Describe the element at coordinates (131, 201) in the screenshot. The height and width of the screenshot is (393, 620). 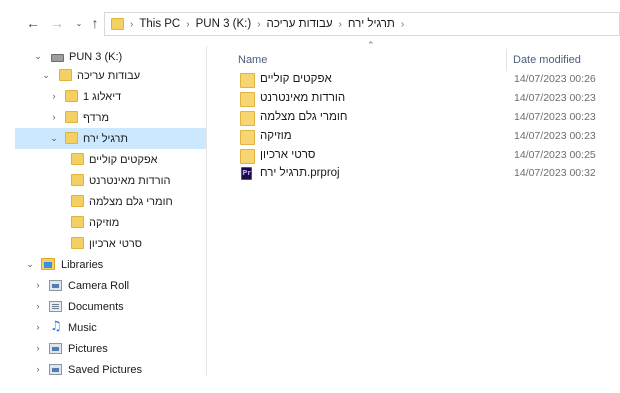
I see `tree-item-label: חומרי גלם מצלמה` at that location.